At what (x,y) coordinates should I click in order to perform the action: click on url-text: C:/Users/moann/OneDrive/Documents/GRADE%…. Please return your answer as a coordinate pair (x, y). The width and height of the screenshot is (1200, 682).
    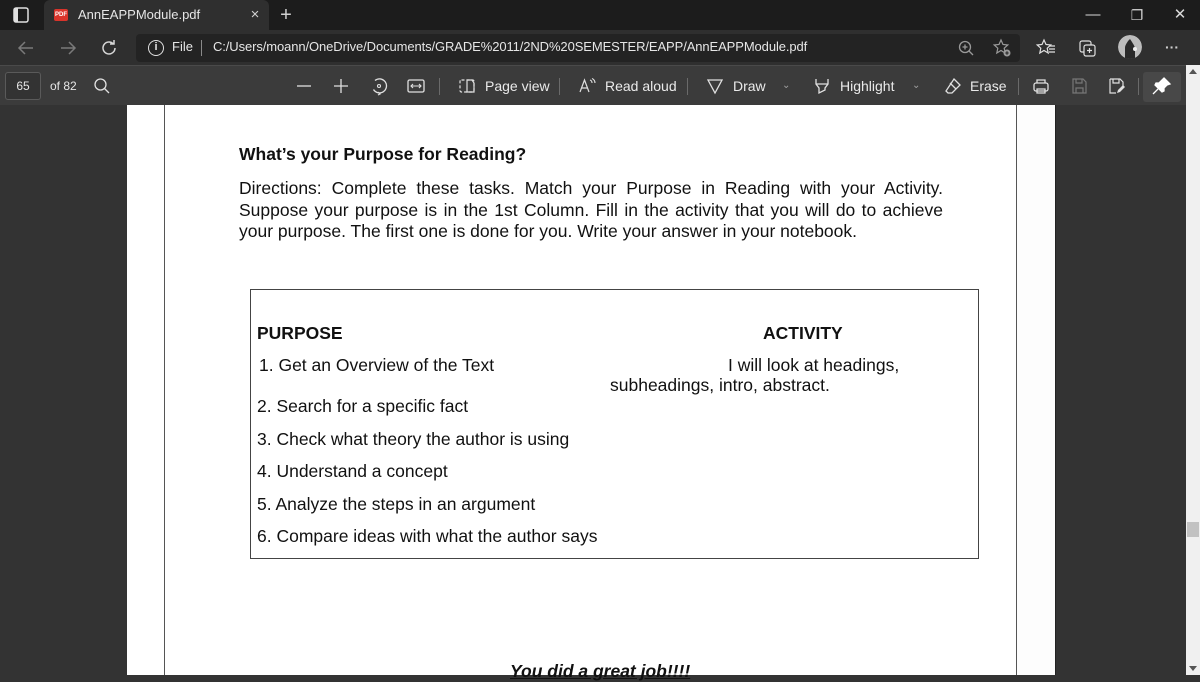
    Looking at the image, I should click on (510, 46).